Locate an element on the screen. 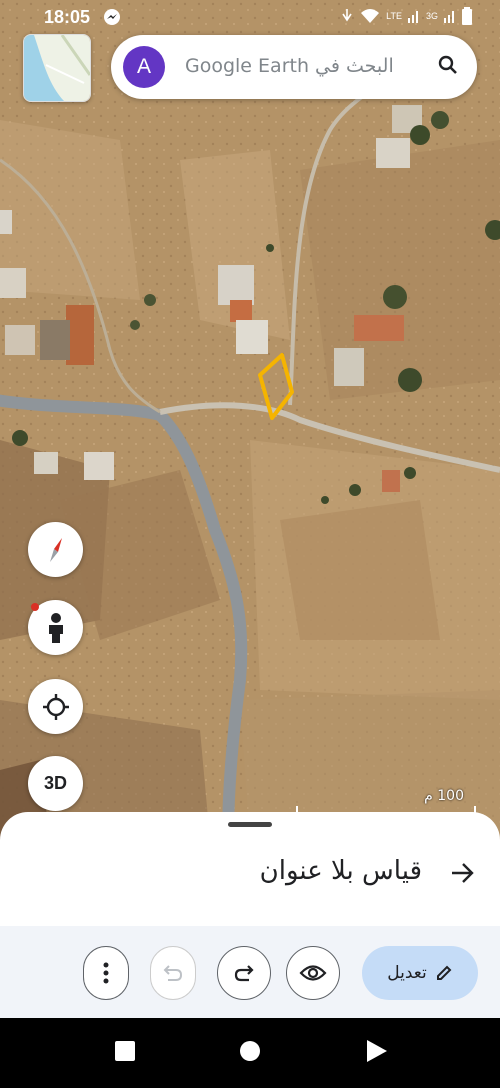  system-nav-bar is located at coordinates (250, 1051).